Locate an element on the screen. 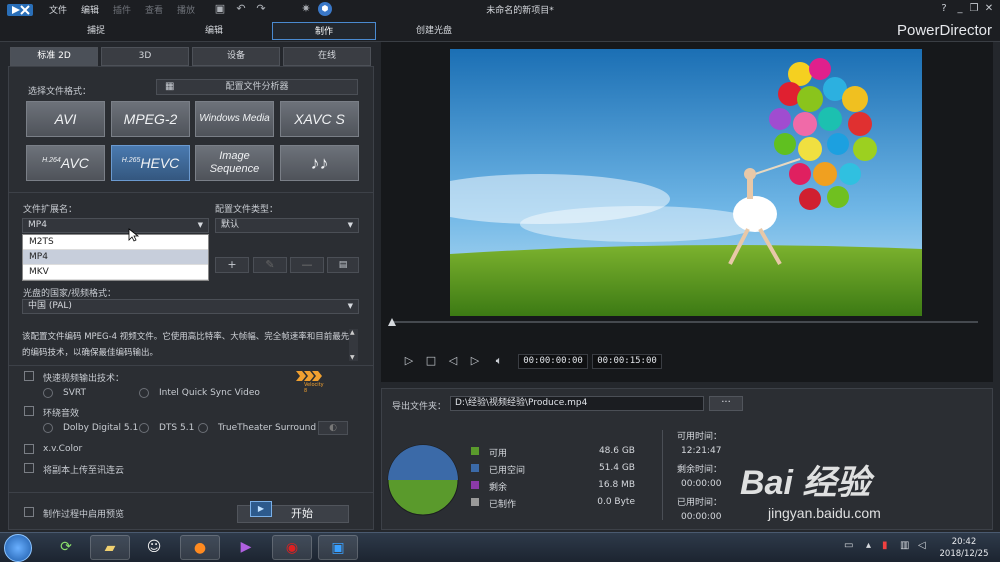 This screenshot has height=562, width=1000. media-icon: ▶ is located at coordinates (246, 547).